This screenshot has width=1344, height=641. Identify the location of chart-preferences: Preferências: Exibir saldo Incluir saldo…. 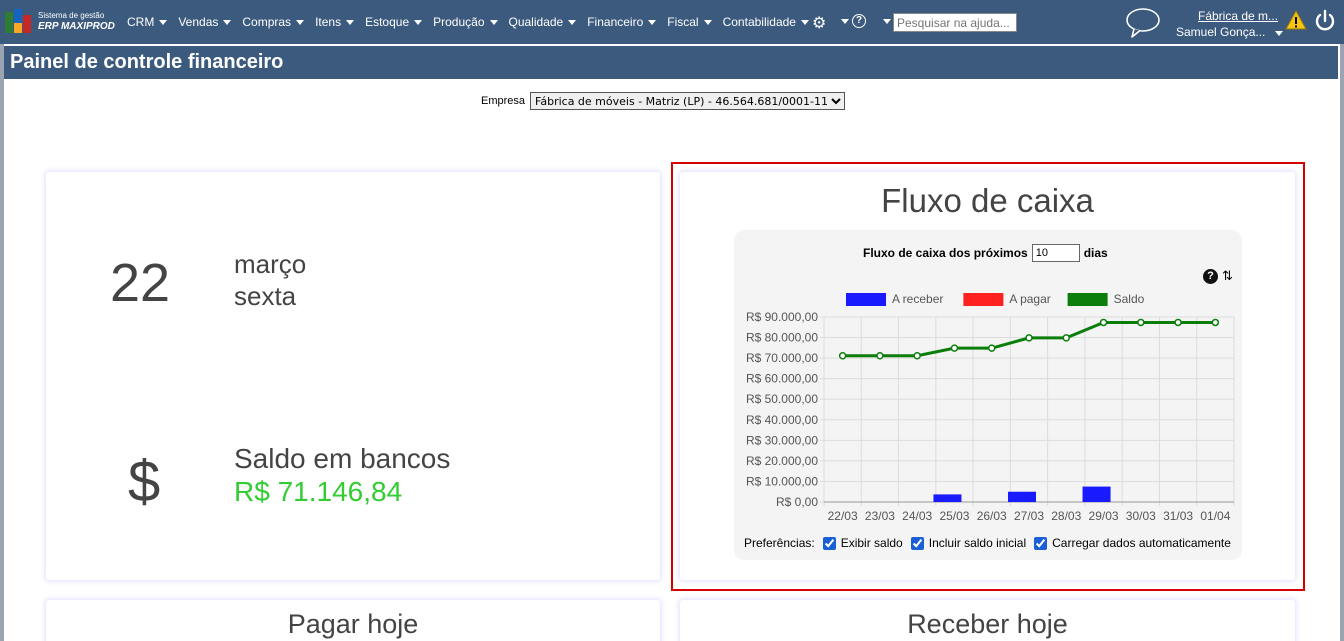
(987, 543).